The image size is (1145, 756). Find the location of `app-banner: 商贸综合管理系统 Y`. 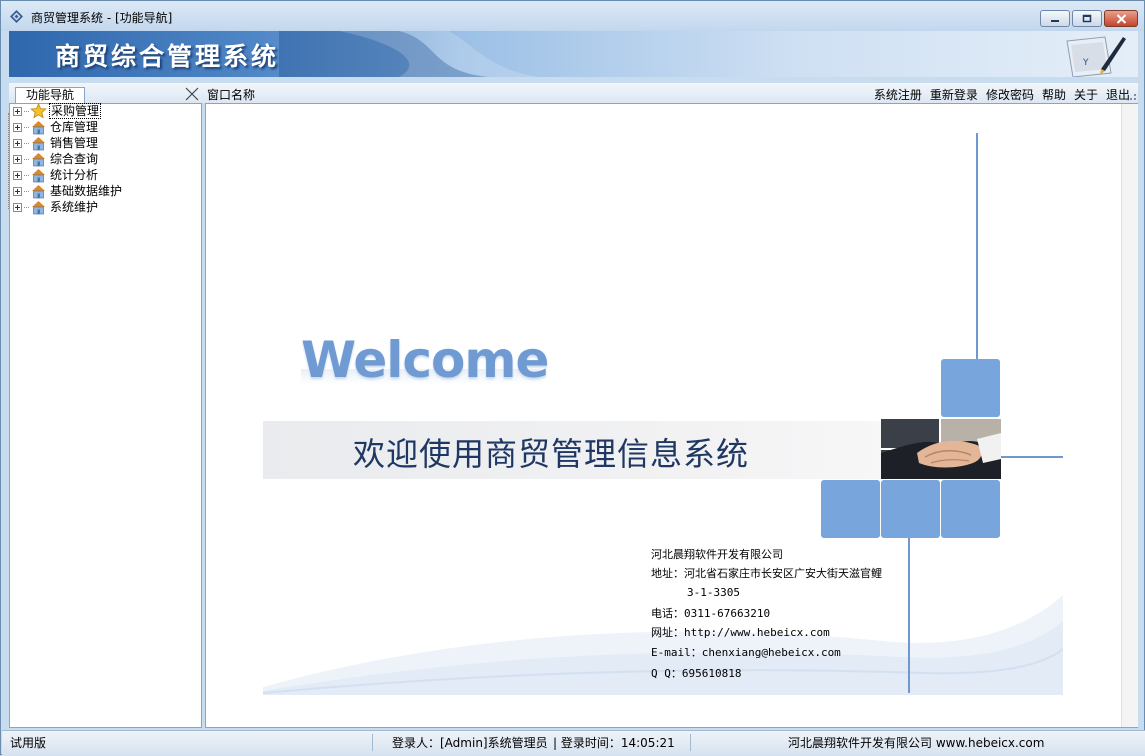

app-banner: 商贸综合管理系统 Y is located at coordinates (573, 54).